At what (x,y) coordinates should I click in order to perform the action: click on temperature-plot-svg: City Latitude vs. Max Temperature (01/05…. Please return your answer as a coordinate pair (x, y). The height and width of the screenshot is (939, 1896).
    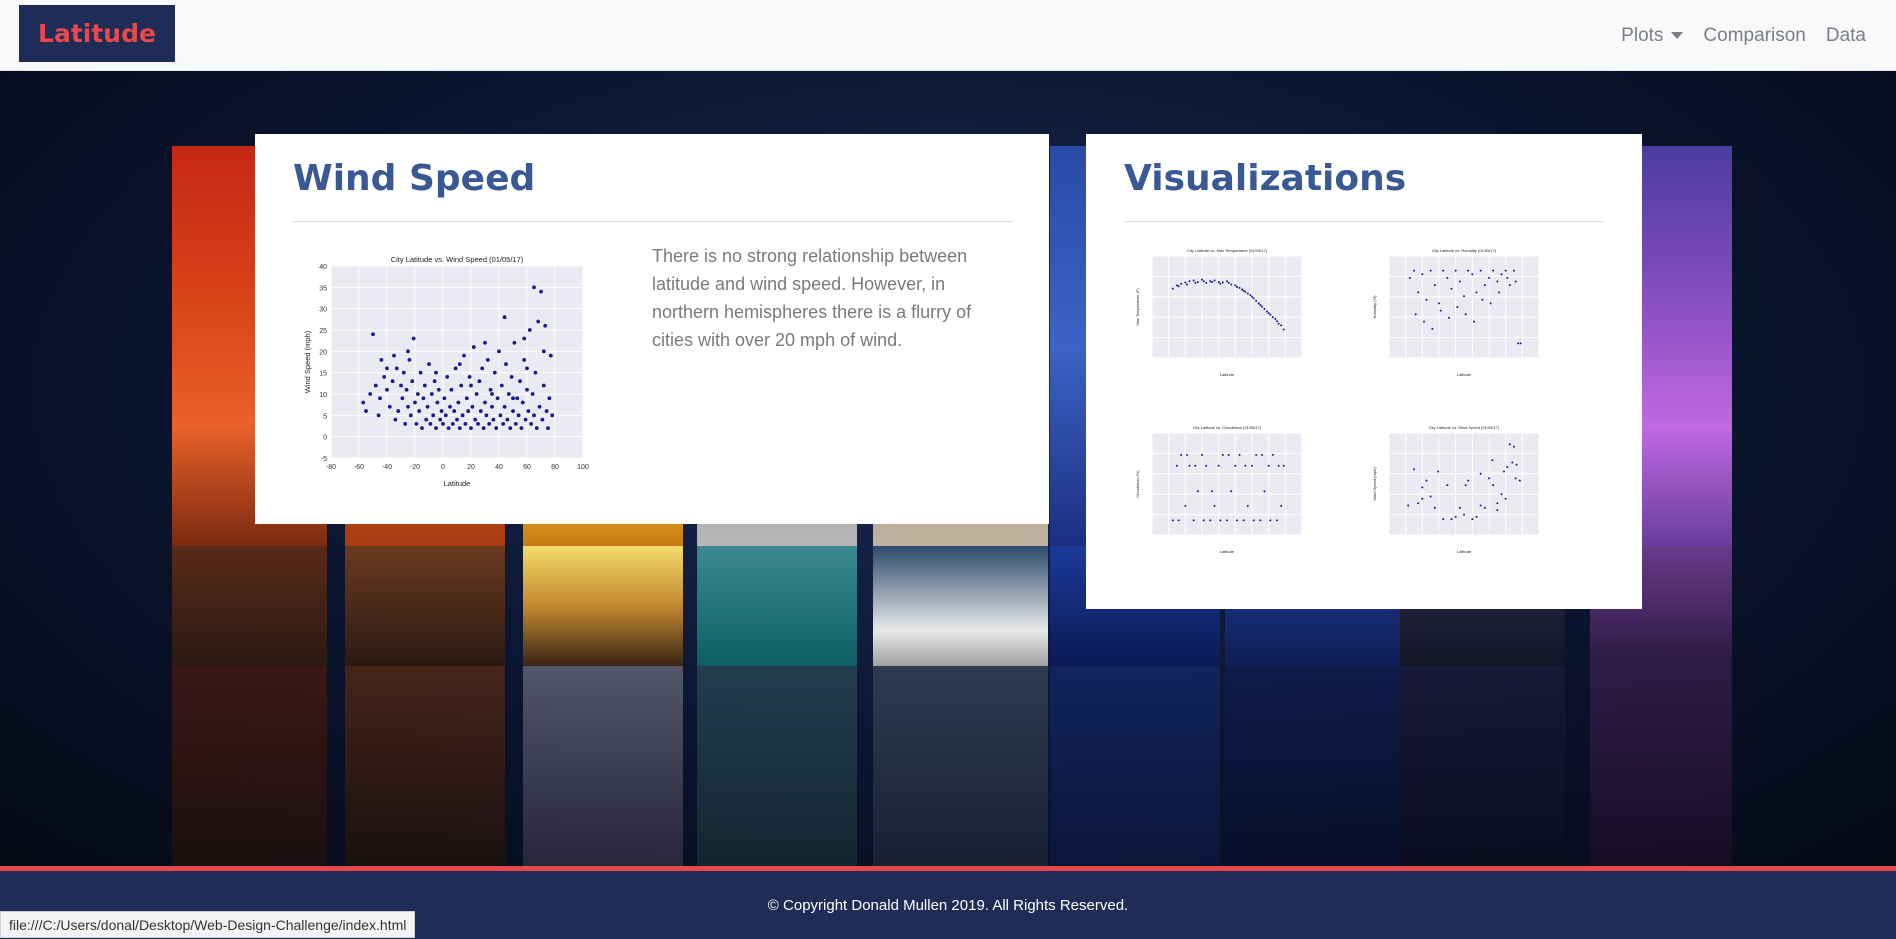
    Looking at the image, I should click on (1219, 312).